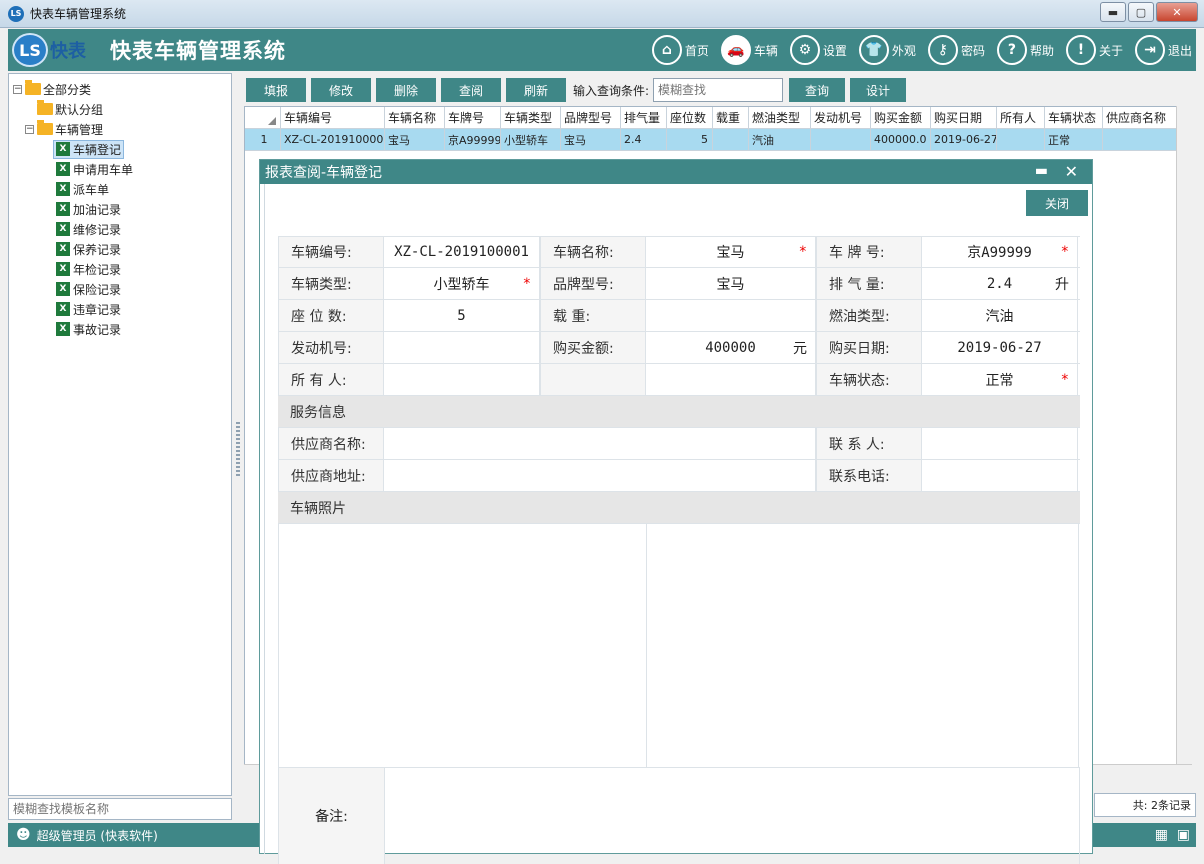 Image resolution: width=1204 pixels, height=864 pixels. Describe the element at coordinates (415, 118) in the screenshot. I see `col-header: 车辆名称` at that location.